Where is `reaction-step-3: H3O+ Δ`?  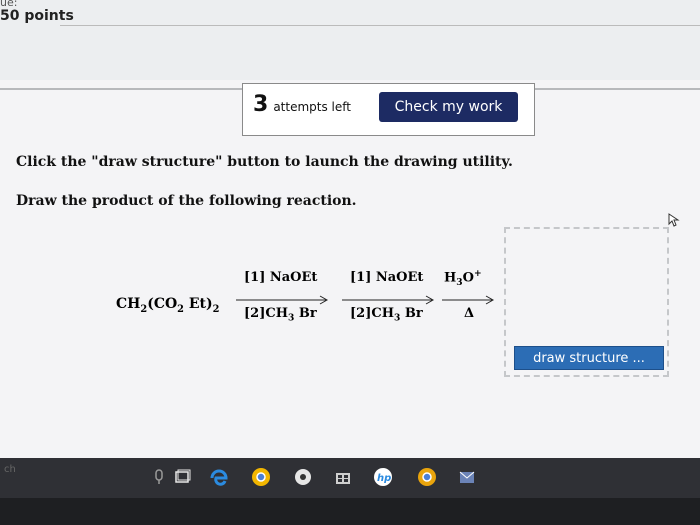 reaction-step-3: H3O+ Δ is located at coordinates (473, 296).